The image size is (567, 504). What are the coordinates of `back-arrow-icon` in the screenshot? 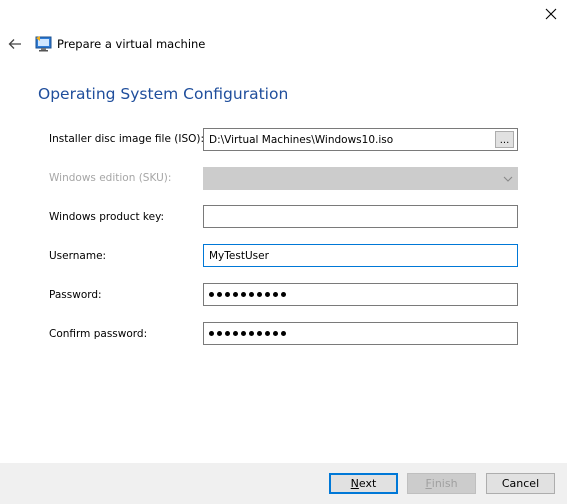 It's located at (14, 44).